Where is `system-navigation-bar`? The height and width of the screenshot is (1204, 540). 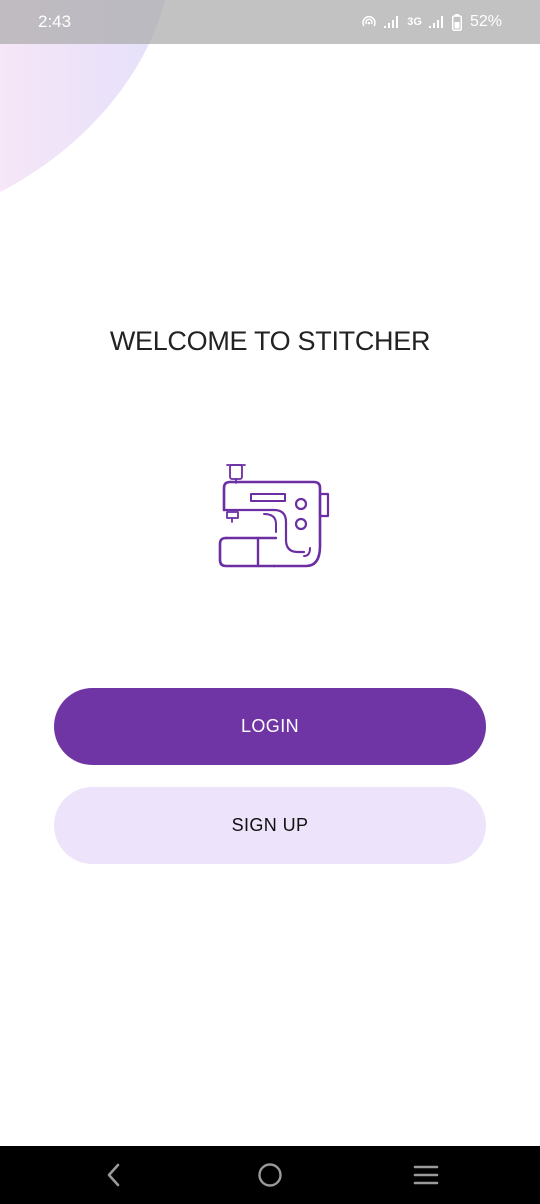 system-navigation-bar is located at coordinates (270, 1175).